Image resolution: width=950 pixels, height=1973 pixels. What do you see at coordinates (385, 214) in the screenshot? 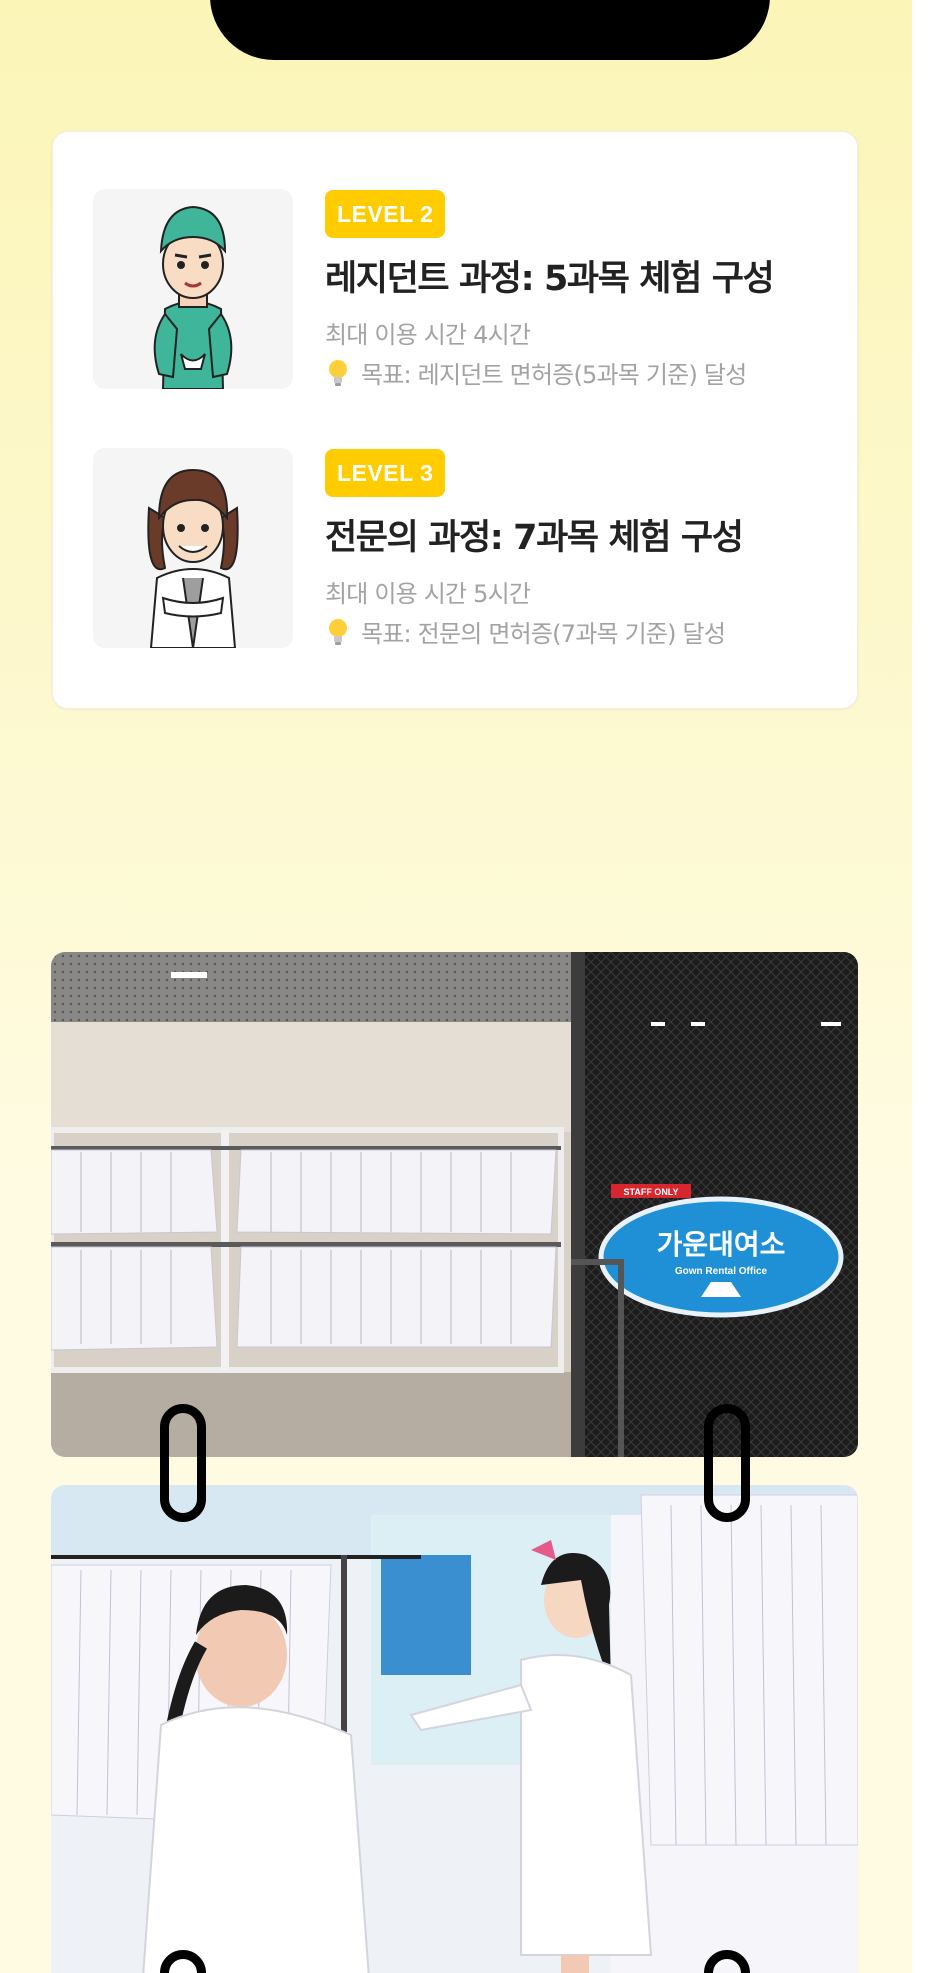
I see `level-badge: LEVEL 2` at bounding box center [385, 214].